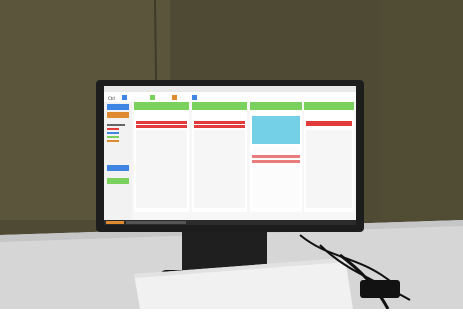  What do you see at coordinates (276, 106) in the screenshot?
I see `panel-3-header` at bounding box center [276, 106].